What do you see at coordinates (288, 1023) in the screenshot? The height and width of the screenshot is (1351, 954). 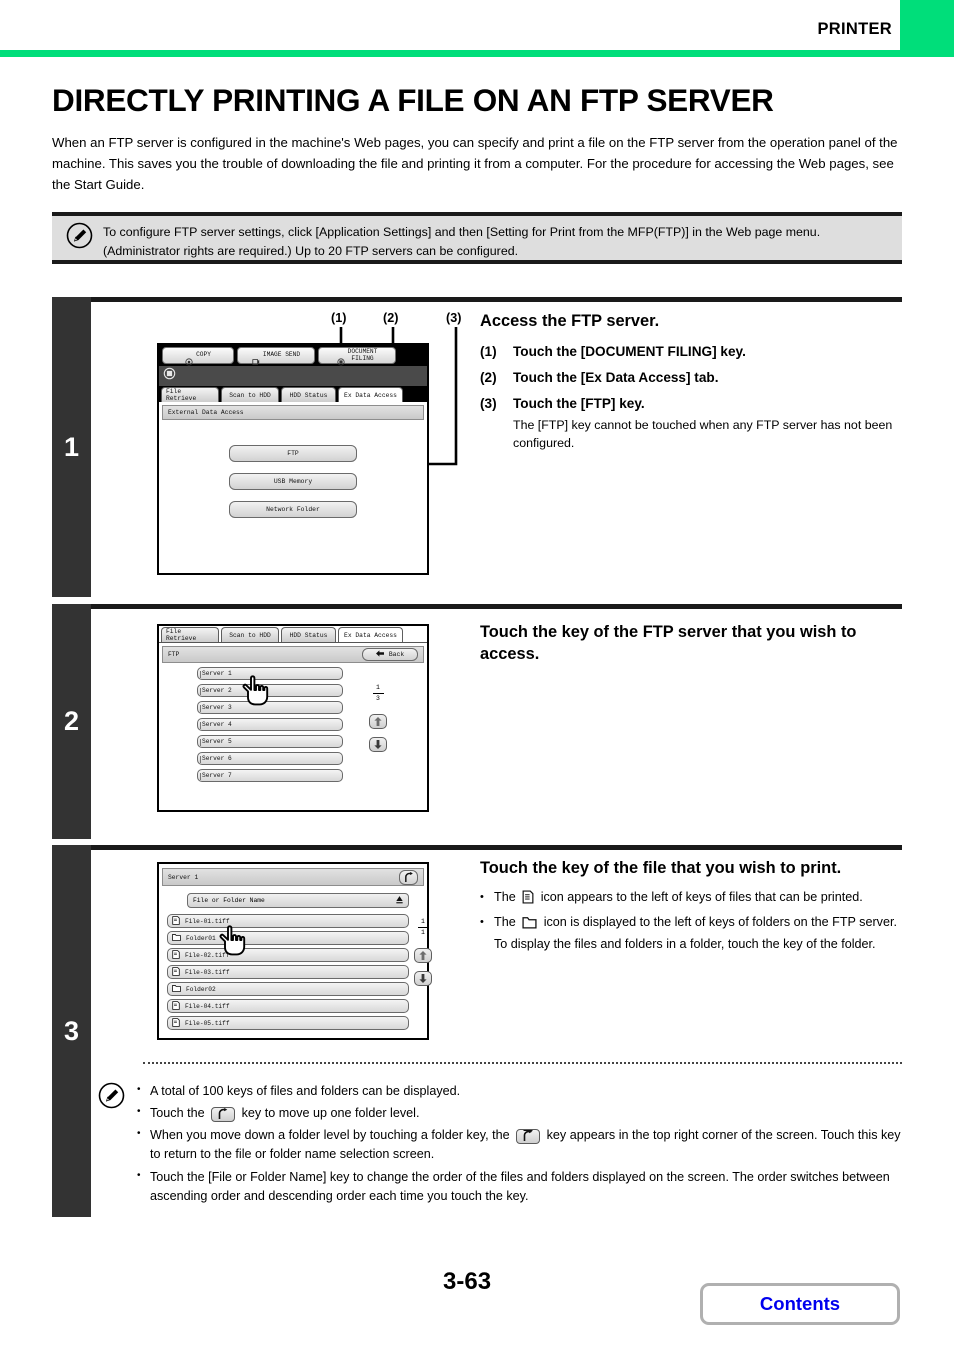 I see `file-entry-7: File-05.tiff` at bounding box center [288, 1023].